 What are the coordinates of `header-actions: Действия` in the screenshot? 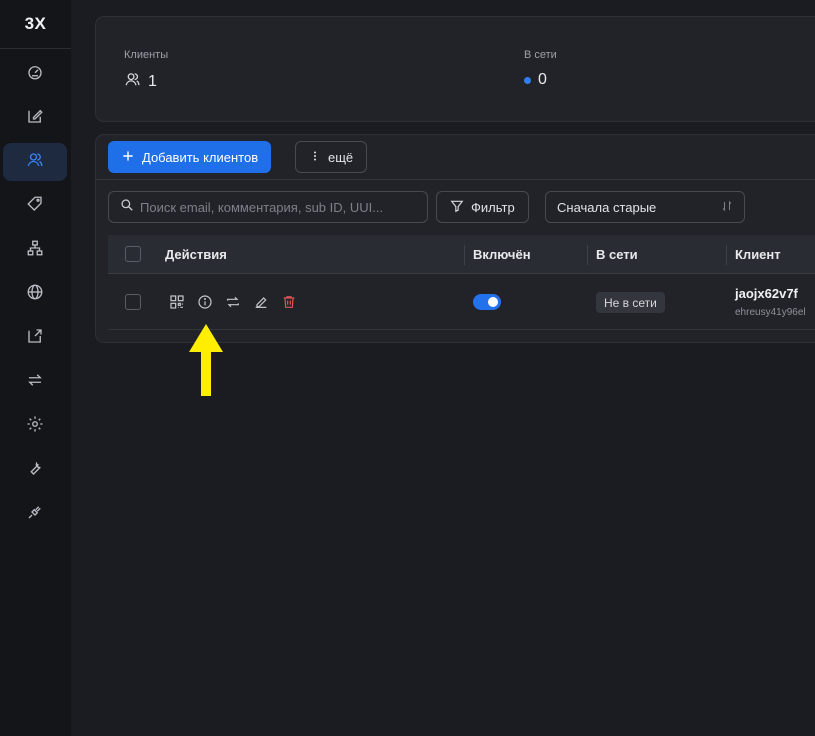 It's located at (196, 254).